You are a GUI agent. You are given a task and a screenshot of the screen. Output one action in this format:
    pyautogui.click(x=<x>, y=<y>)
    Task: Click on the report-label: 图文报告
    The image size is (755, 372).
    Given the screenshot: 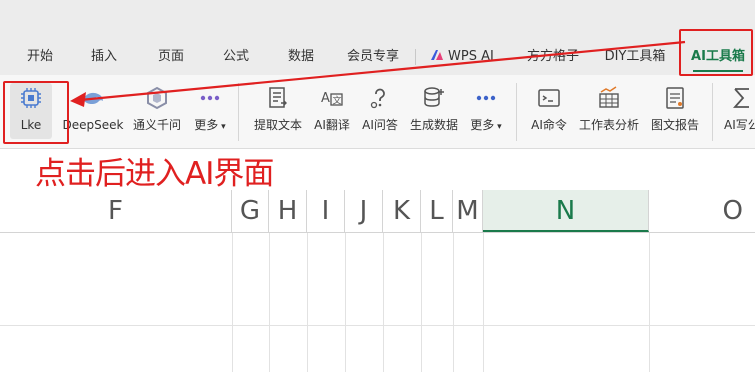 What is the action you would take?
    pyautogui.click(x=674, y=125)
    